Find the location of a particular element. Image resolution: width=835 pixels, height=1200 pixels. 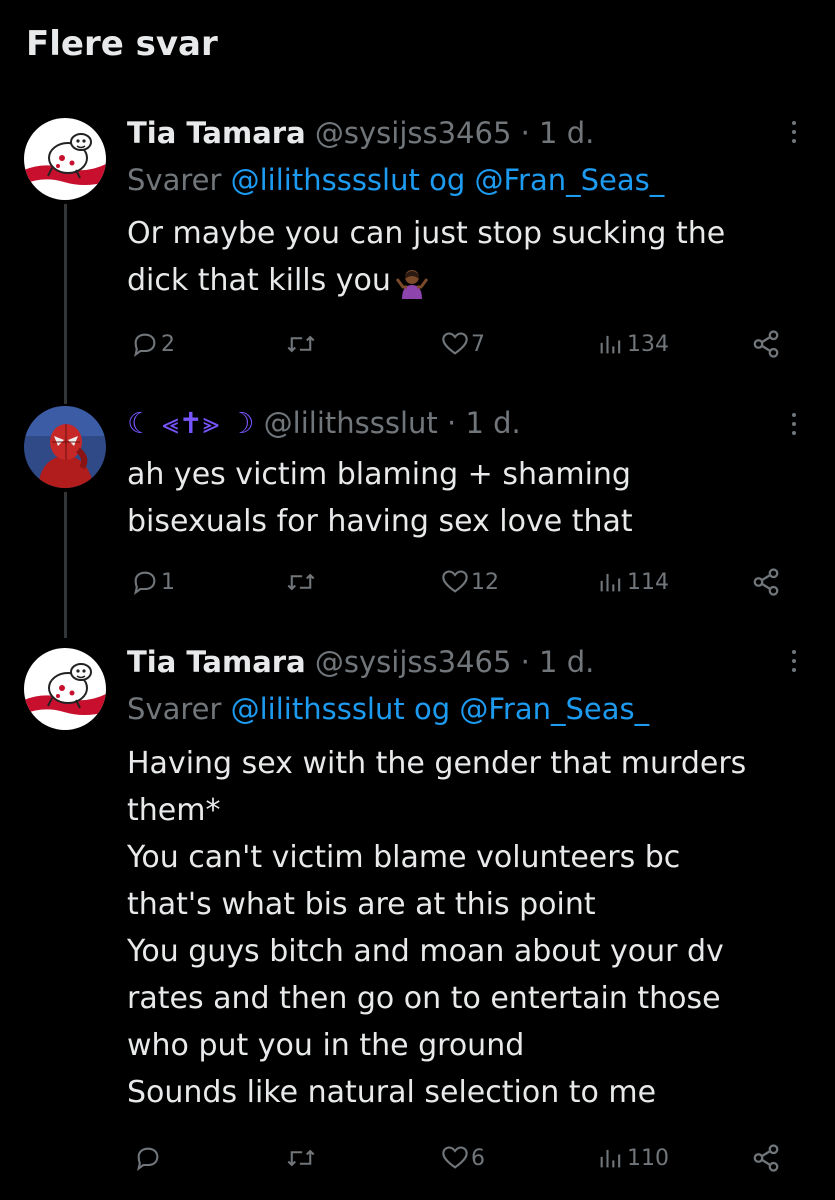

handle: @lilithssslut is located at coordinates (351, 423).